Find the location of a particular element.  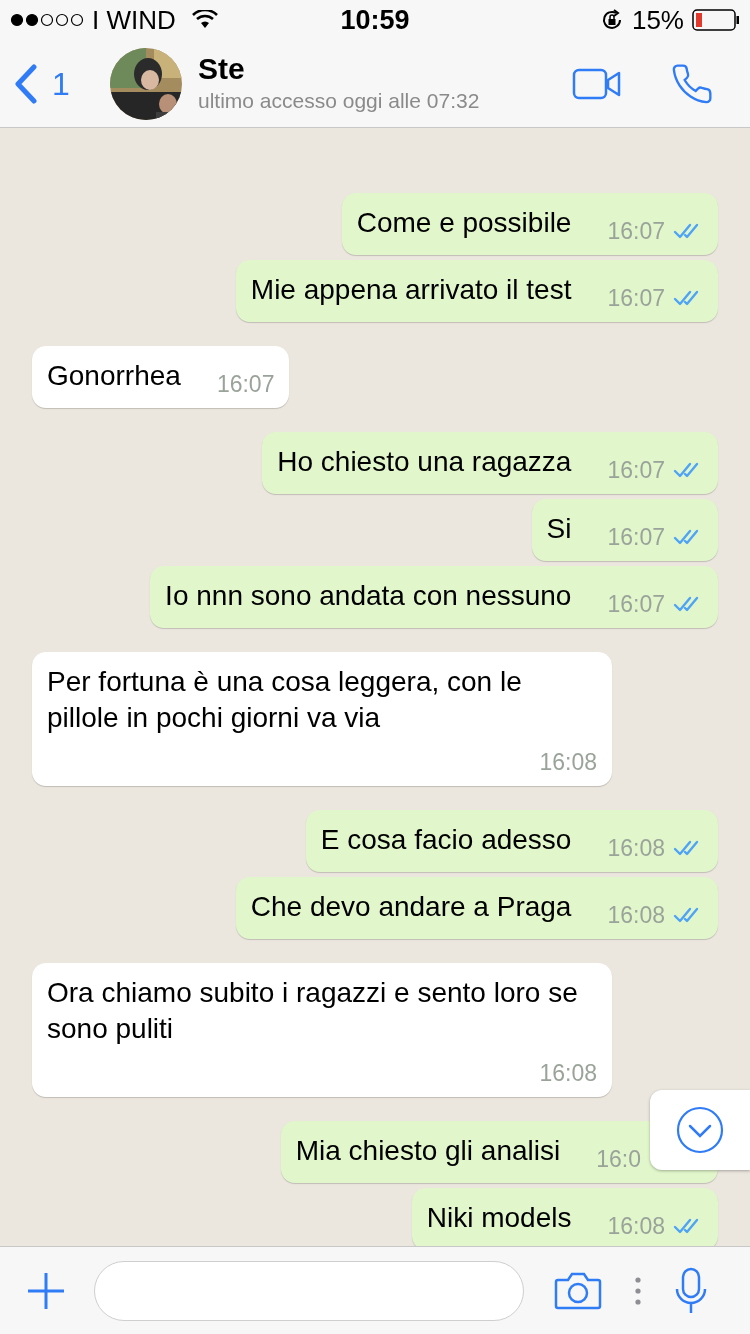

camera-button is located at coordinates (578, 1290).